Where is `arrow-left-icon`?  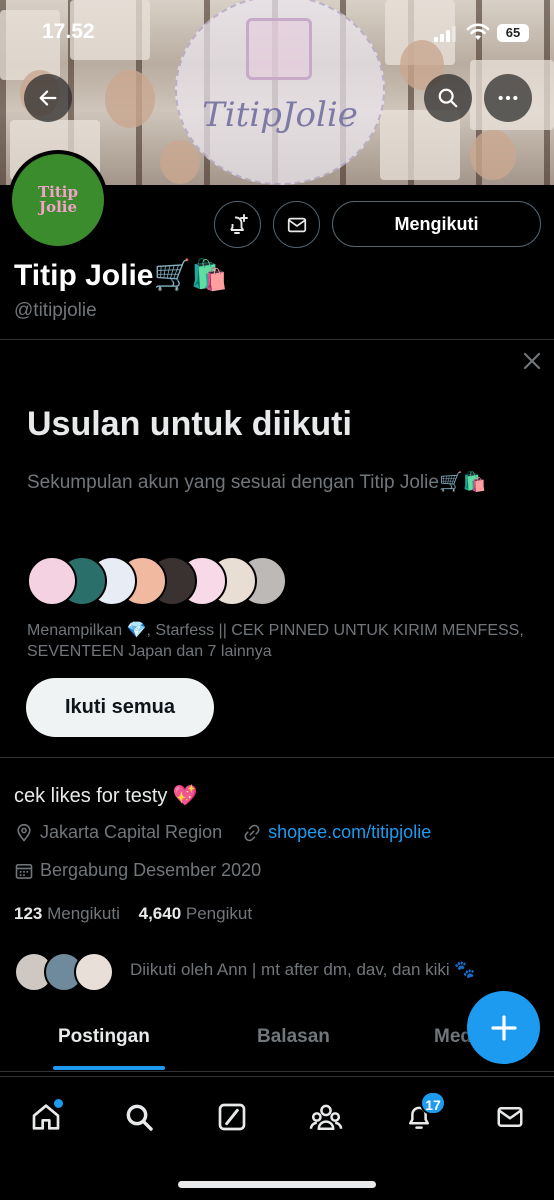
arrow-left-icon is located at coordinates (48, 98).